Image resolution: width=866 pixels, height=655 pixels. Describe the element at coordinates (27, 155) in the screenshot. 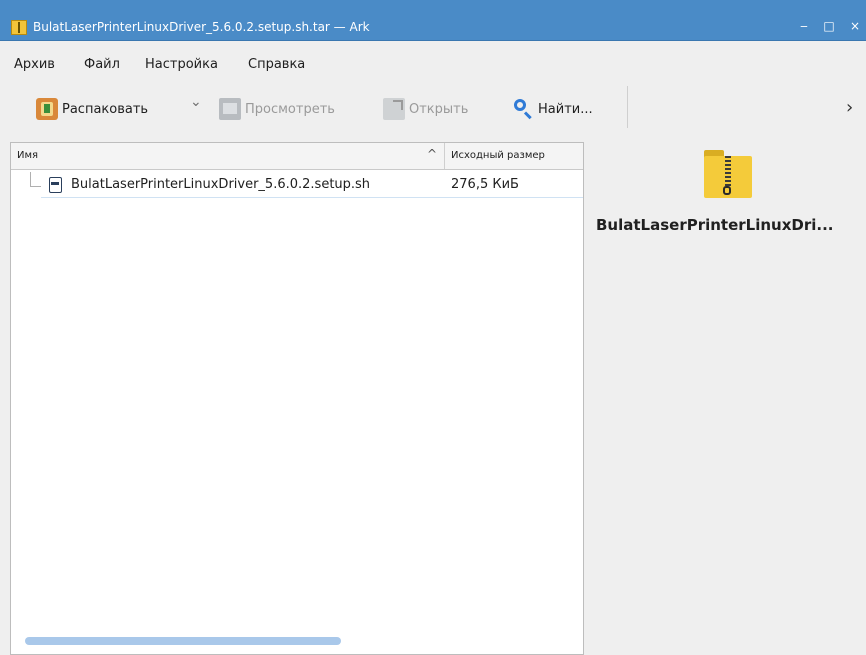

I see `column-header-name: Имя` at that location.